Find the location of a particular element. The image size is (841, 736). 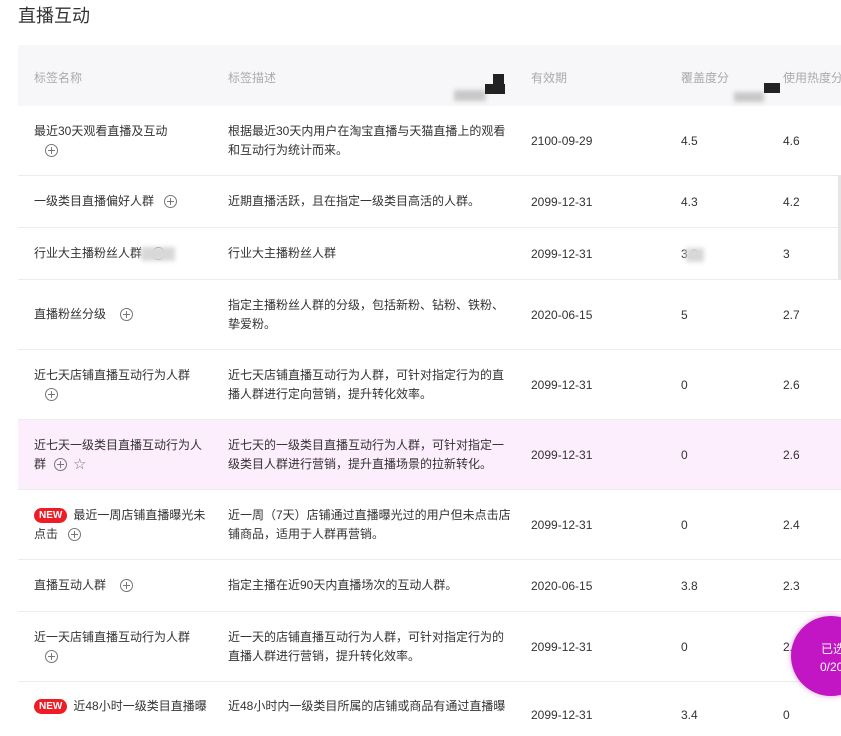

heat-score: 3 is located at coordinates (786, 253).